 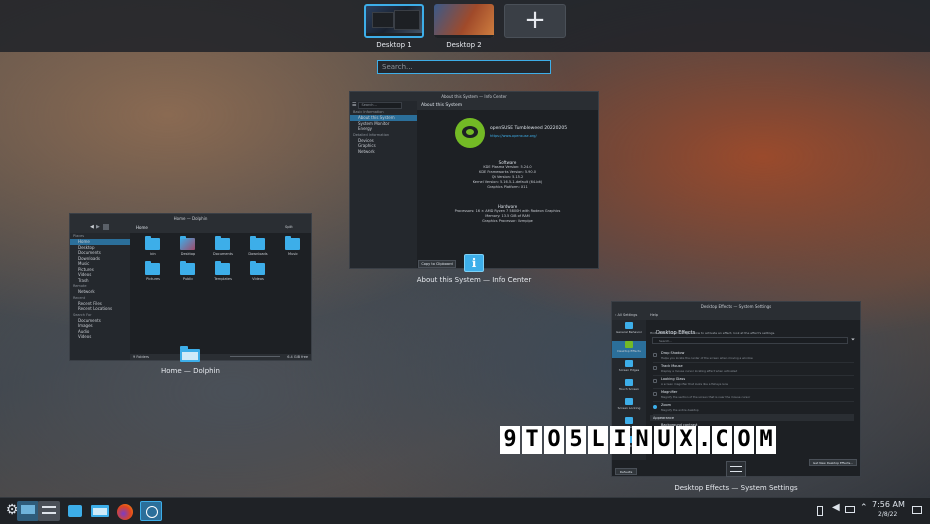 What do you see at coordinates (223, 279) in the screenshot?
I see `folder-label: Templates` at bounding box center [223, 279].